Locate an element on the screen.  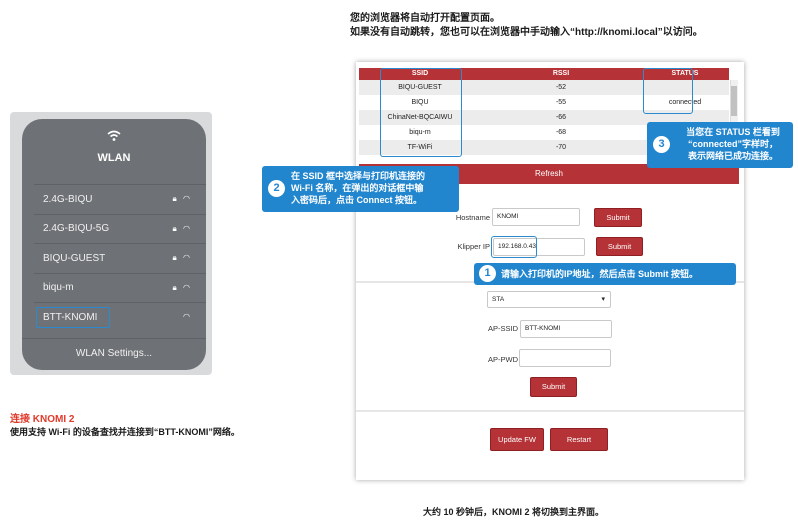
restart-button: Restart is located at coordinates (579, 439).